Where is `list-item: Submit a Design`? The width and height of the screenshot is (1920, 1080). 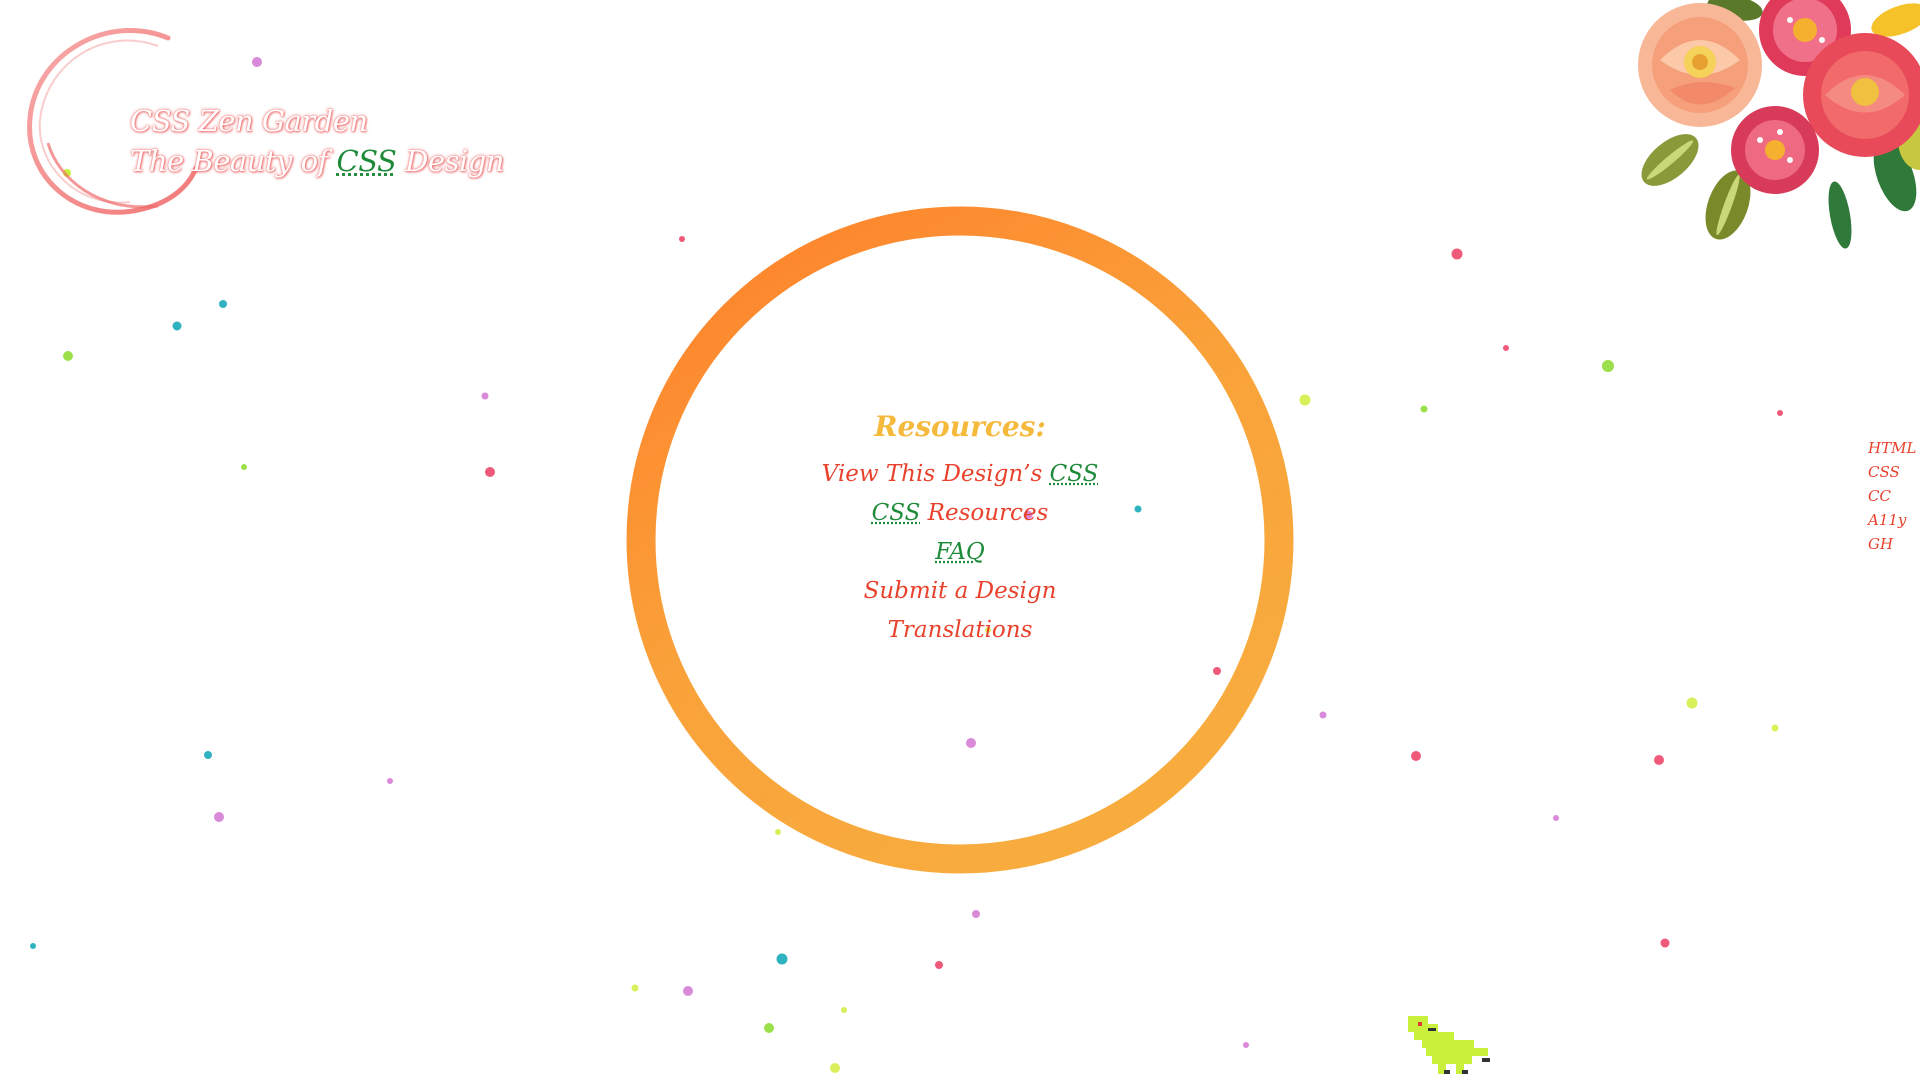
list-item: Submit a Design is located at coordinates (960, 591).